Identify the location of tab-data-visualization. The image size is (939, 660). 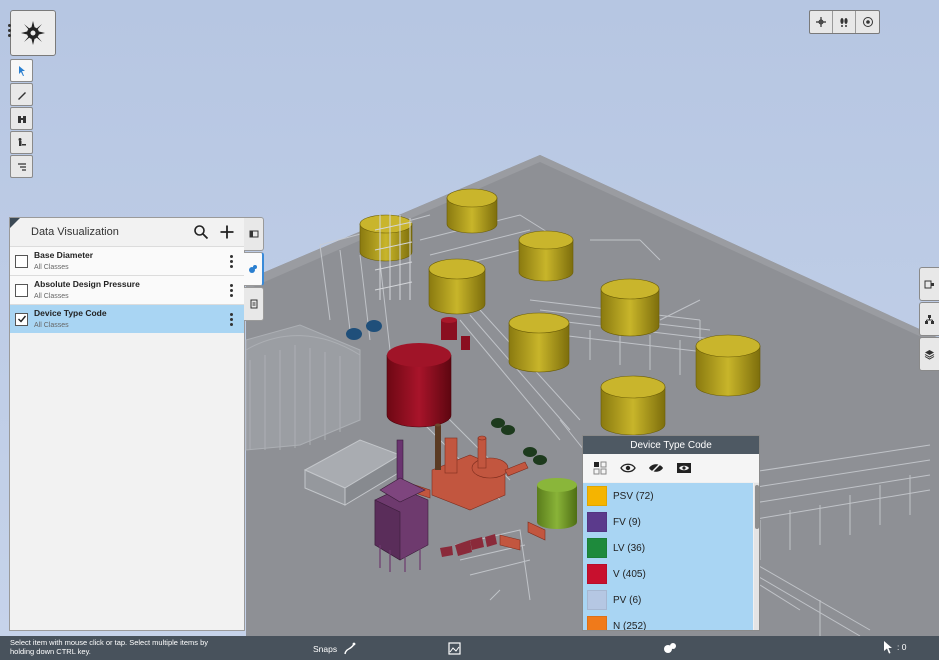
(254, 269).